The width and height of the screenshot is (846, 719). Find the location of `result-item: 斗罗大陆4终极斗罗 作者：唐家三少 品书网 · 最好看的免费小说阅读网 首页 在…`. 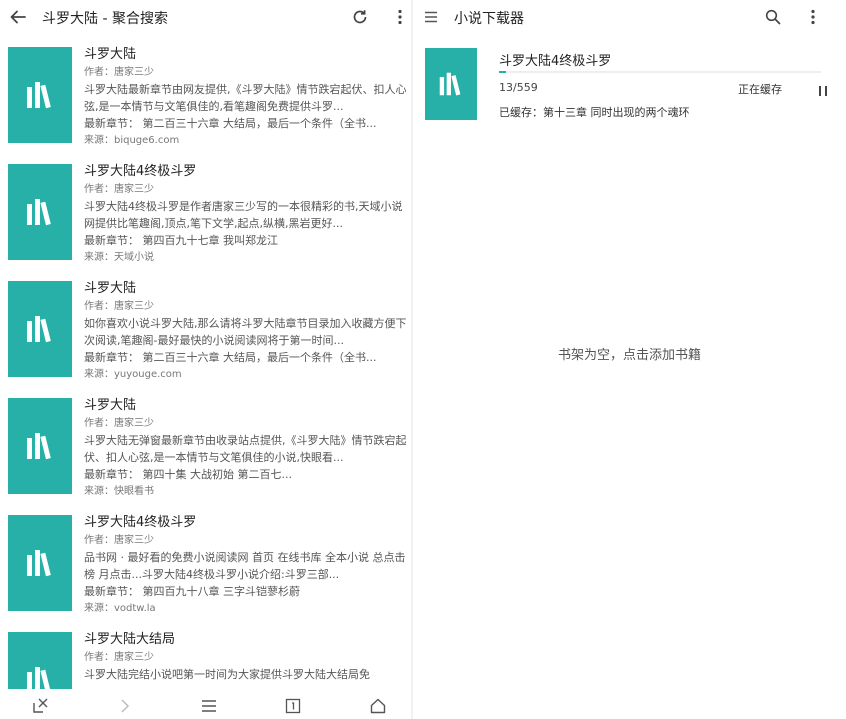

result-item: 斗罗大陆4终极斗罗 作者：唐家三少 品书网 · 最好看的免费小说阅读网 首页 在… is located at coordinates (205, 562).